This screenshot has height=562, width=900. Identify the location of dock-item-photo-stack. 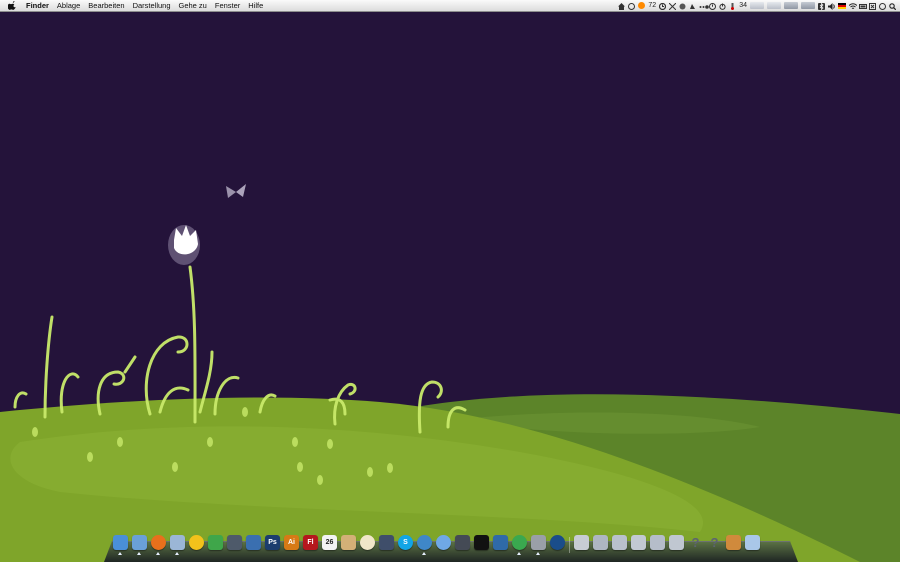
(733, 544).